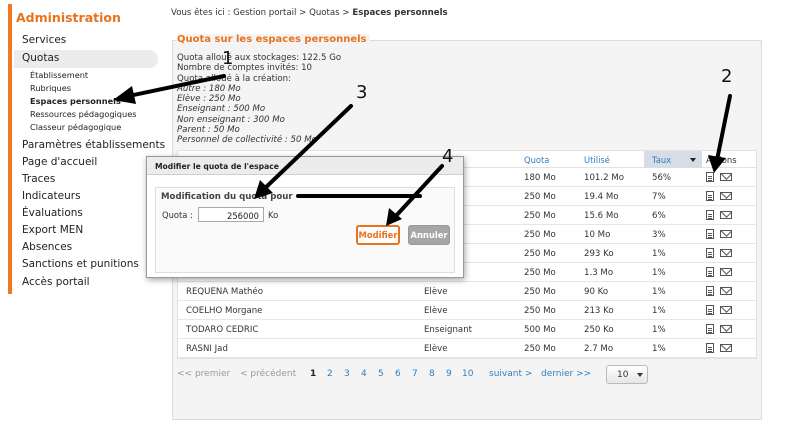 This screenshot has height=428, width=800. Describe the element at coordinates (68, 17) in the screenshot. I see `sidebar-title: Administration` at that location.